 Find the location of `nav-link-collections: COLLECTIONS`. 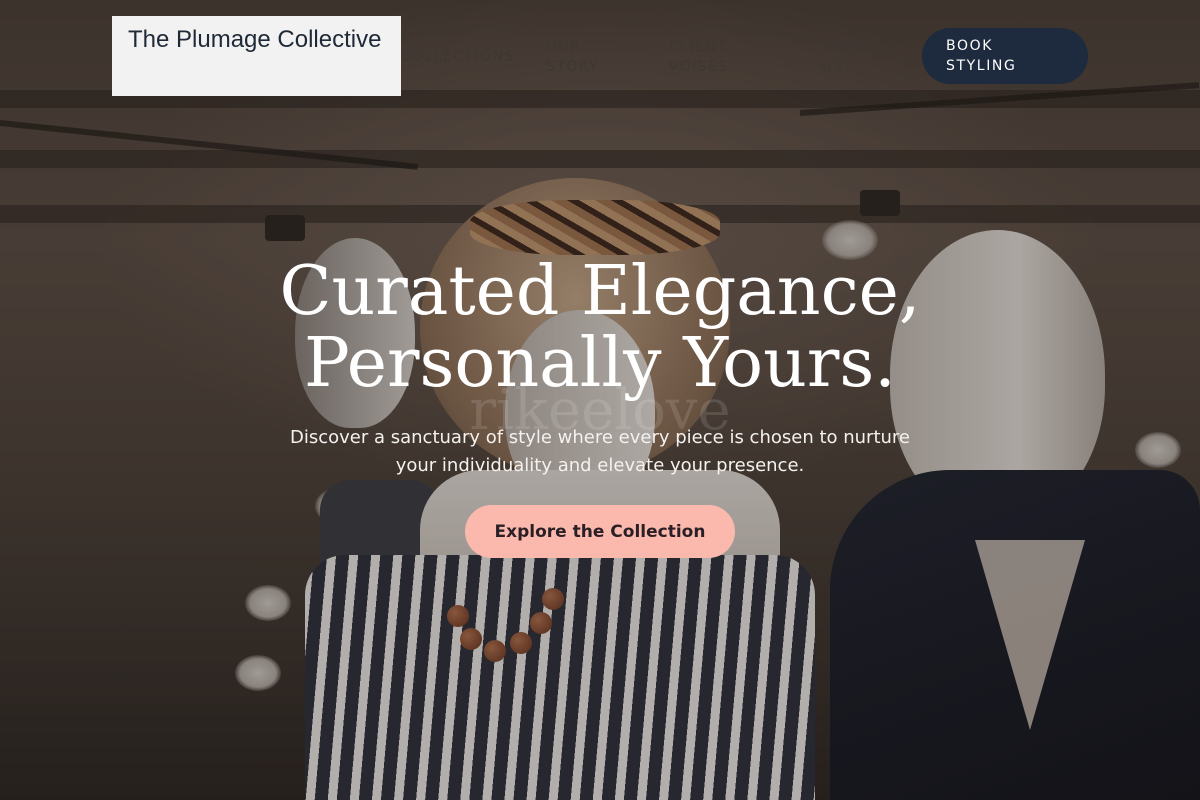

nav-link-collections: COLLECTIONS is located at coordinates (457, 57).